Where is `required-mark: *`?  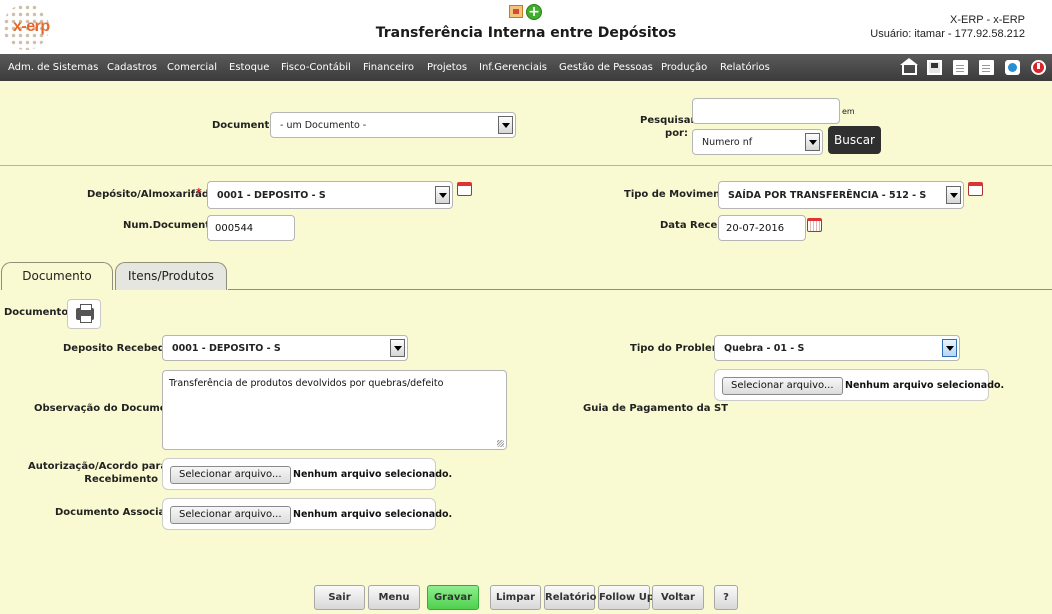 required-mark: * is located at coordinates (199, 192).